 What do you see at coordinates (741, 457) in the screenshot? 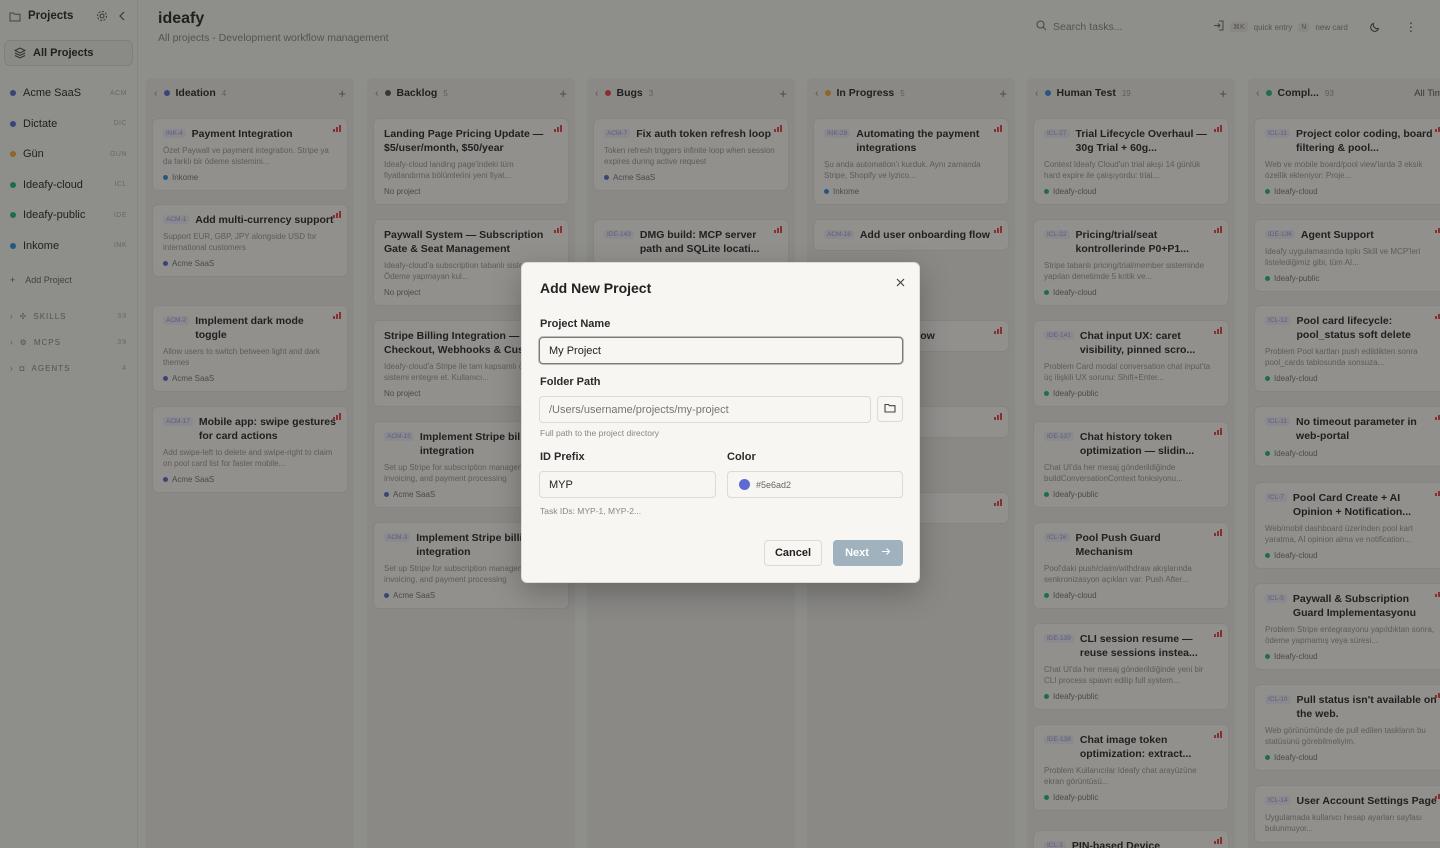
I see `color-label: Color` at bounding box center [741, 457].